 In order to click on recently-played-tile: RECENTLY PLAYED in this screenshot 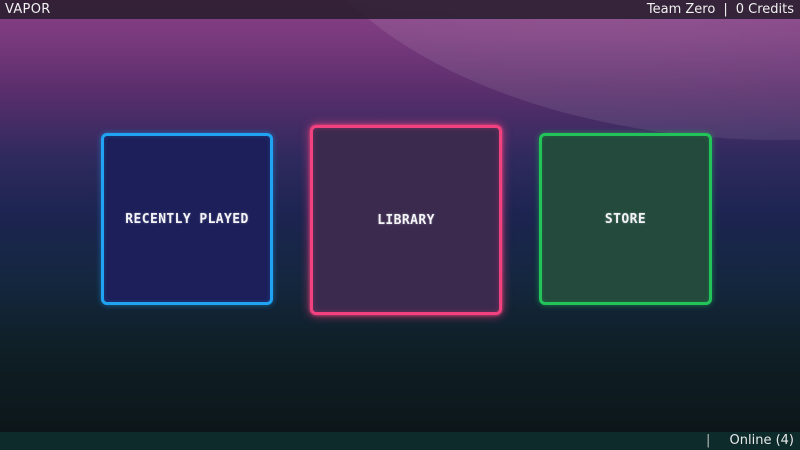, I will do `click(187, 219)`.